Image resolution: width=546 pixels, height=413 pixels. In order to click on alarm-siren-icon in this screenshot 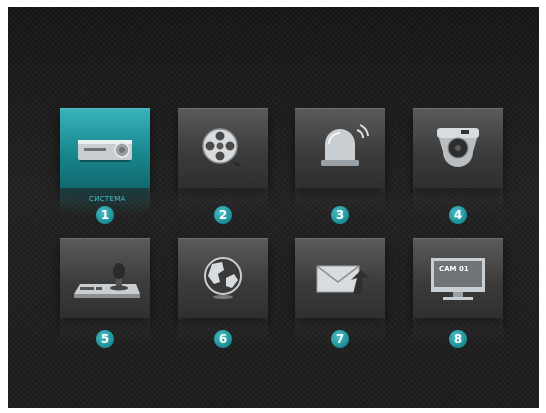, I will do `click(345, 145)`.